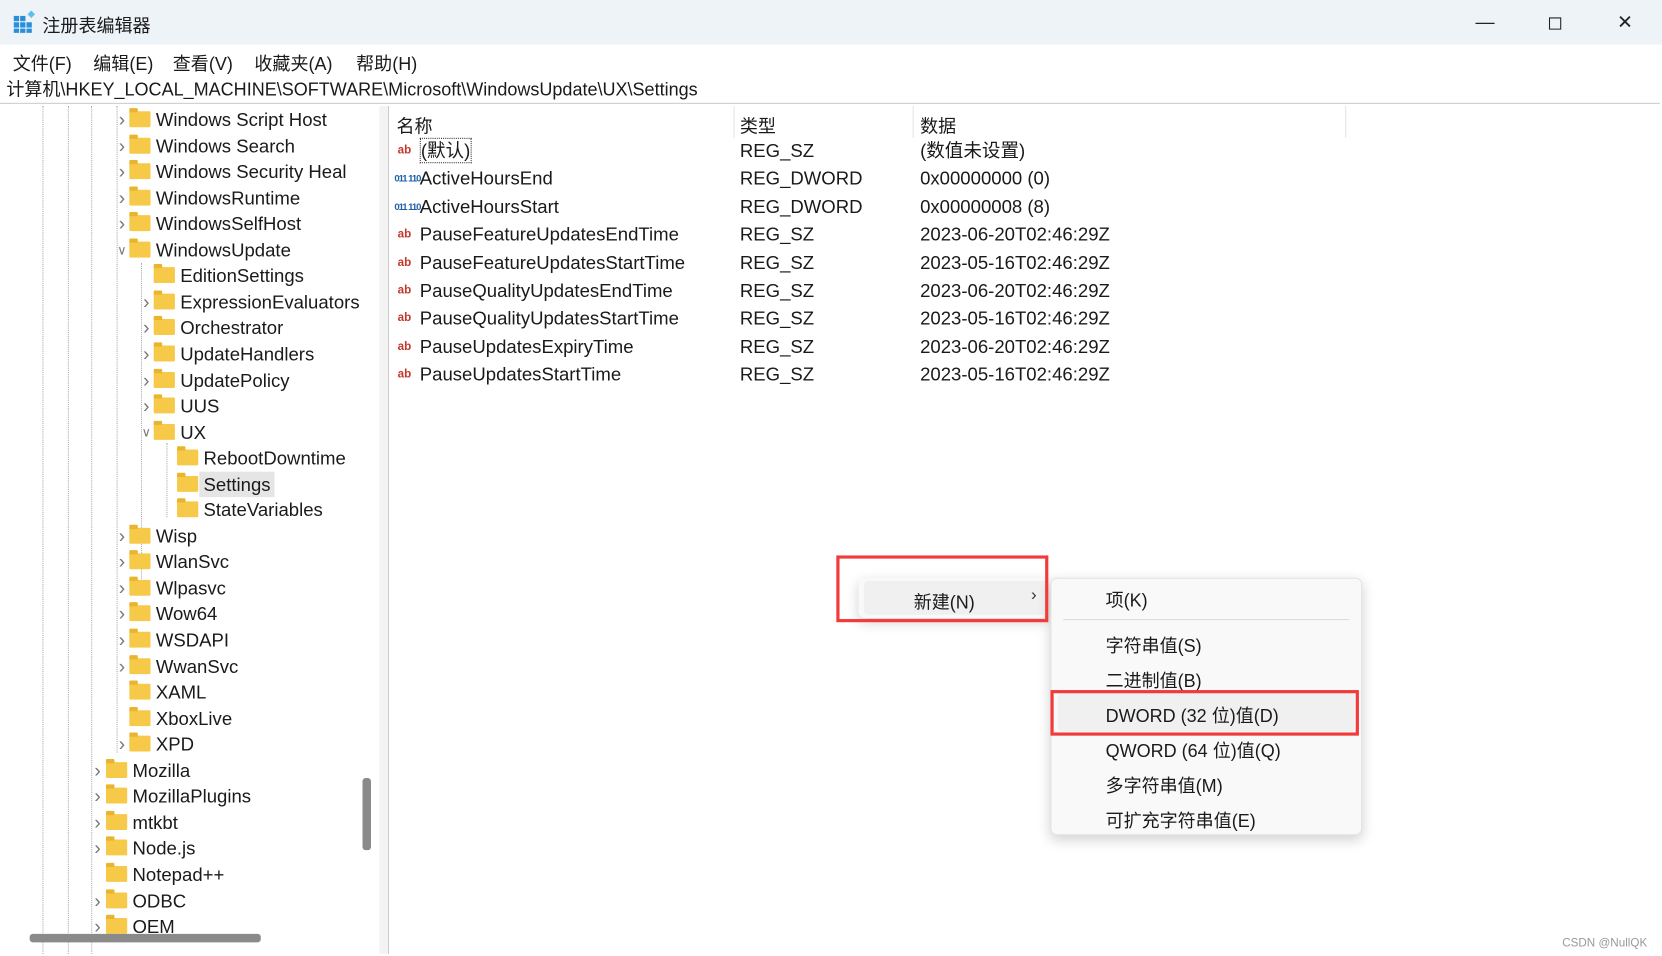 The width and height of the screenshot is (1662, 956). I want to click on value-row: ab (默认) REG_SZ (数值未设置), so click(866, 151).